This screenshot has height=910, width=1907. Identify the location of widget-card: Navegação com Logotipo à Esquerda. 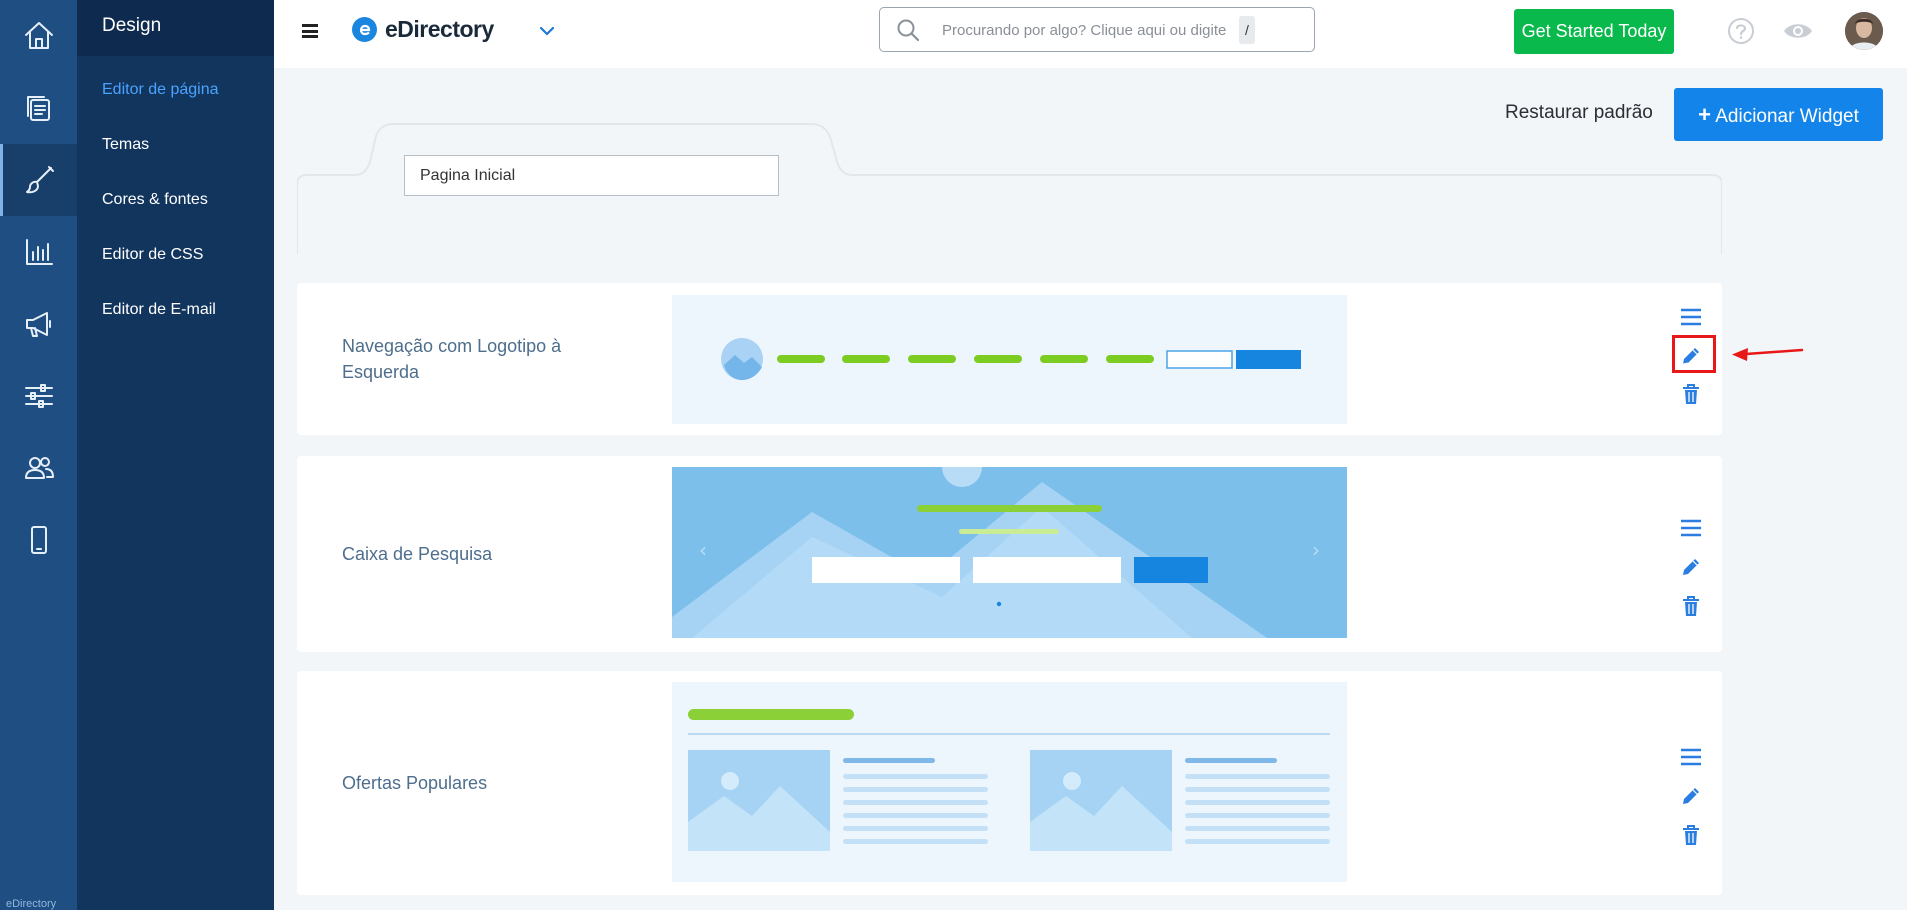
(1009, 359).